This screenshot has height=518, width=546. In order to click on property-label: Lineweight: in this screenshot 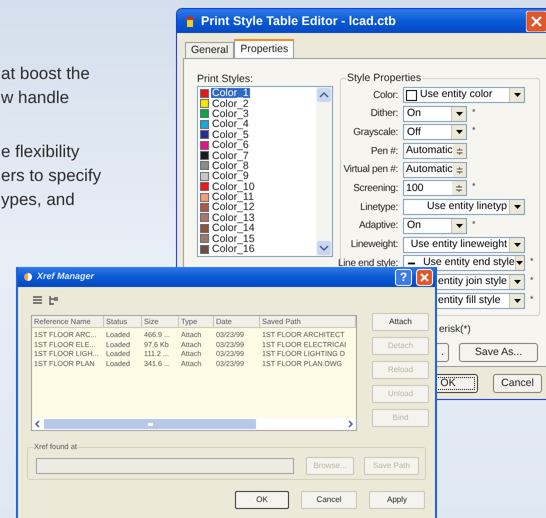, I will do `click(374, 245)`.